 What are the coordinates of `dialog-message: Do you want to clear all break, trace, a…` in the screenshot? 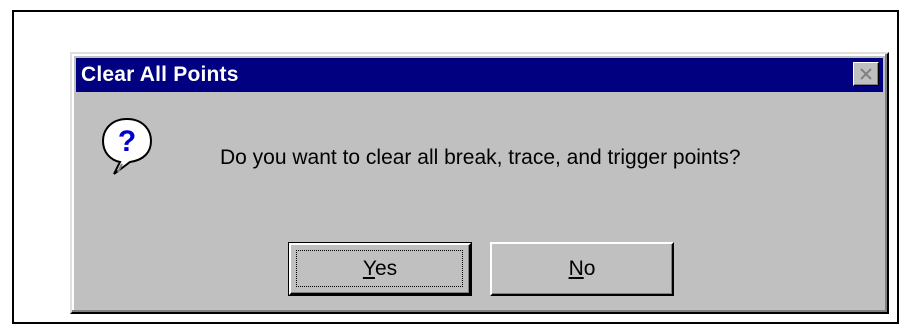 It's located at (480, 157).